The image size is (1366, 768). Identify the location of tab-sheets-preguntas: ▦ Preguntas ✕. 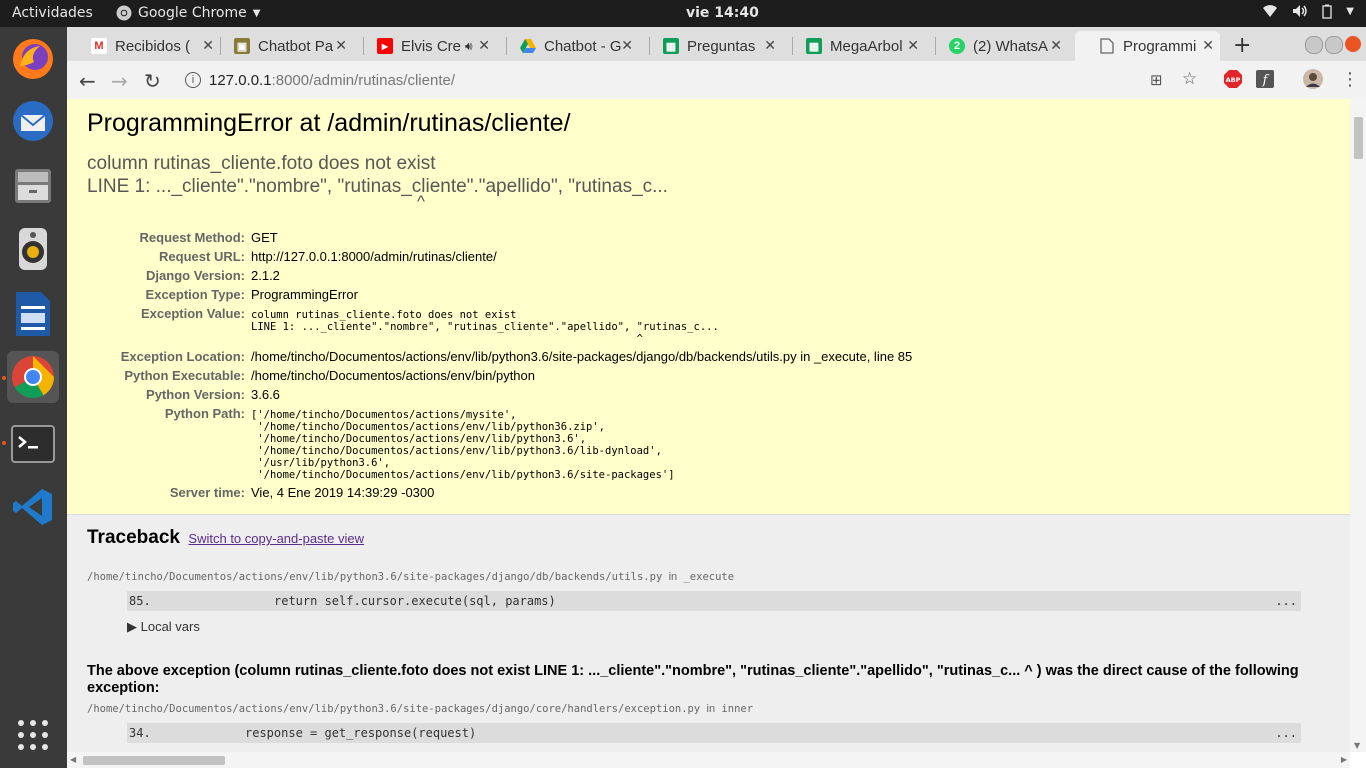
(710, 46).